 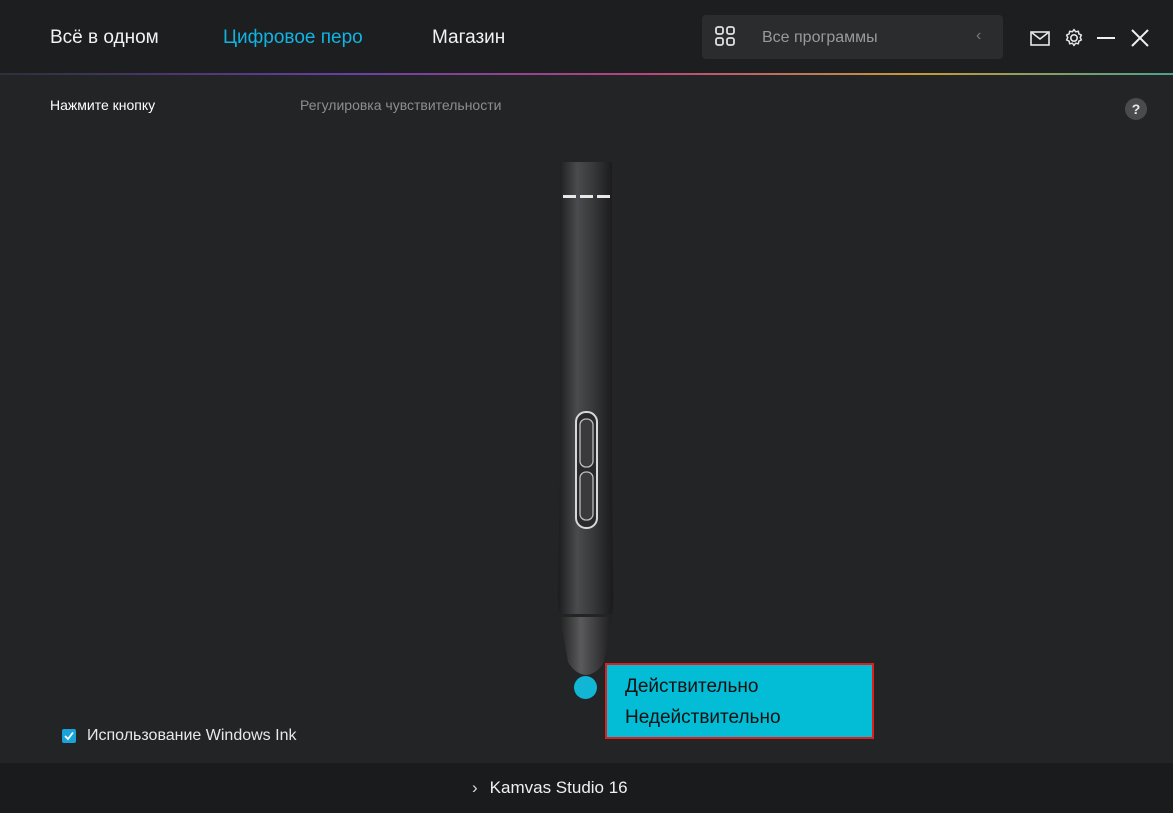 What do you see at coordinates (468, 38) in the screenshot?
I see `tab-store: Магазин` at bounding box center [468, 38].